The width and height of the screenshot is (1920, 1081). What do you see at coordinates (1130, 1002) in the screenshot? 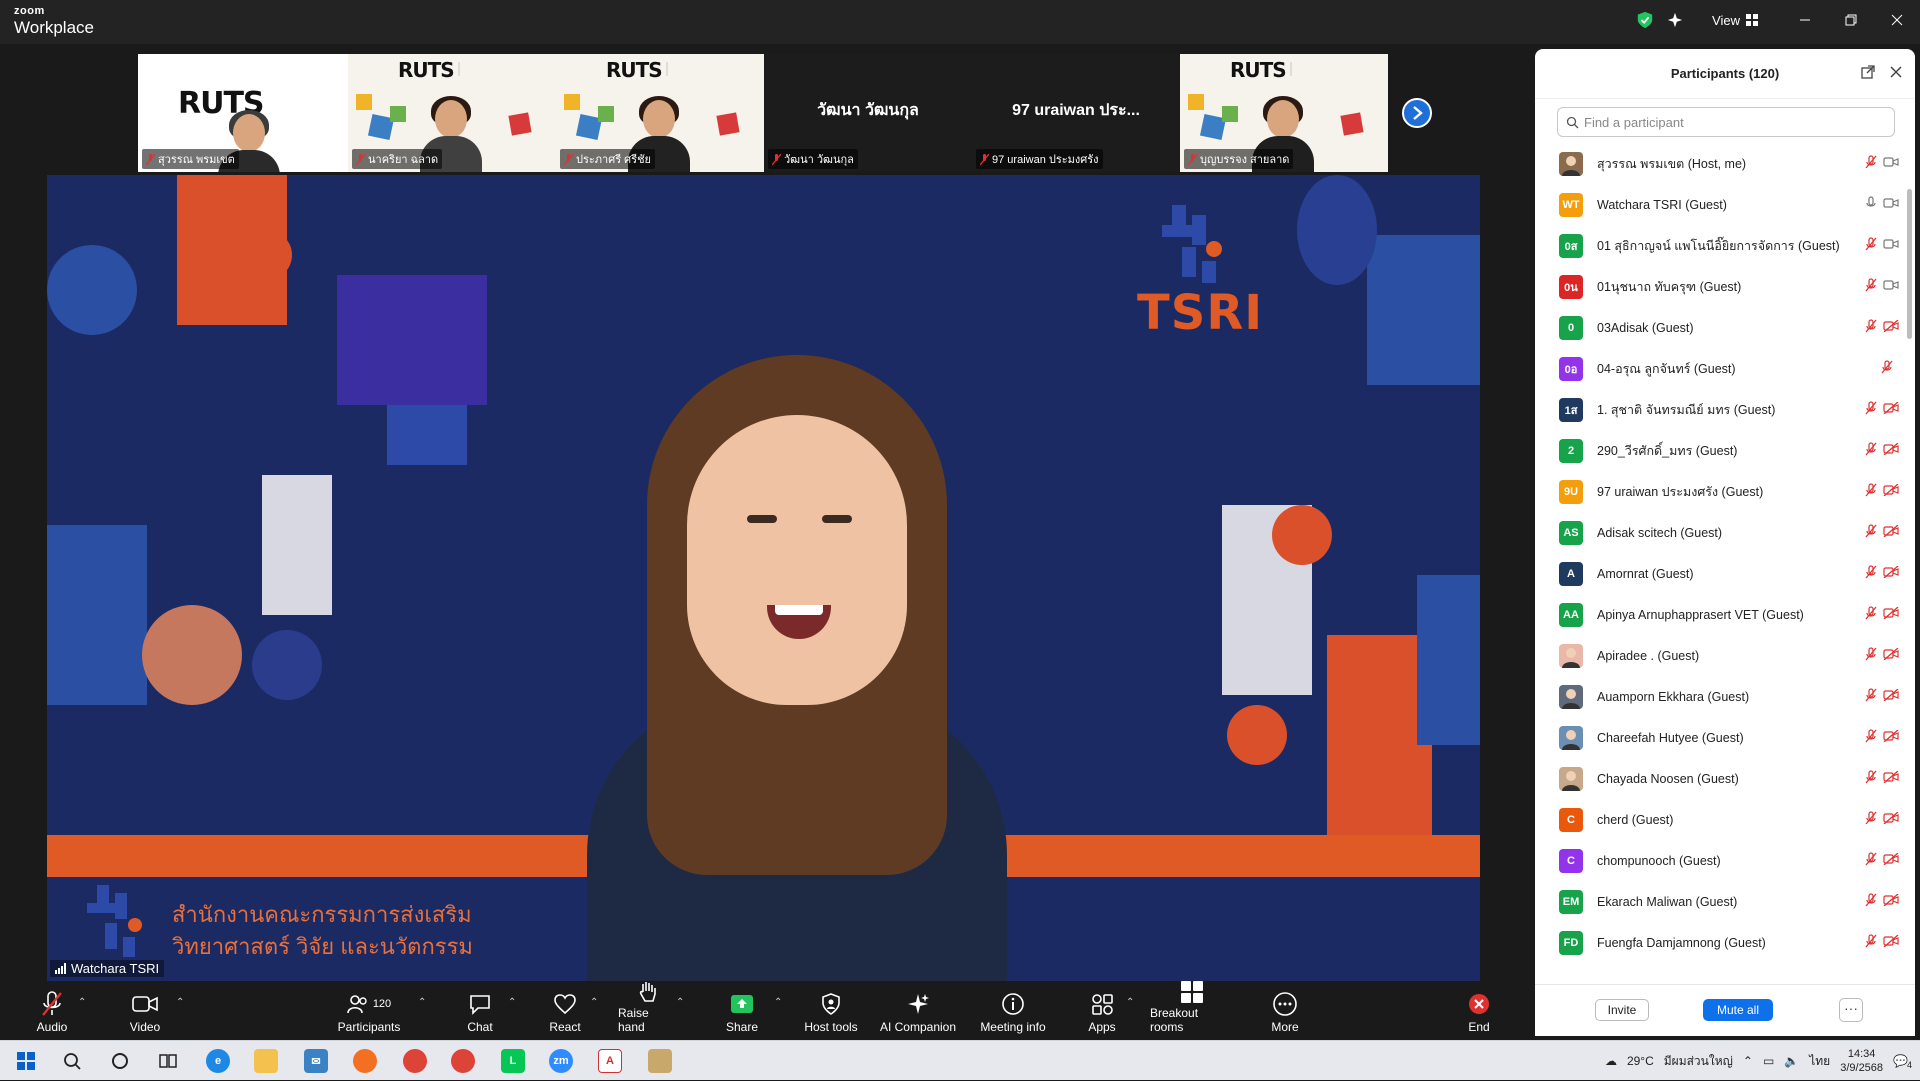
I see `apps-caret-icon: ⌃` at bounding box center [1130, 1002].